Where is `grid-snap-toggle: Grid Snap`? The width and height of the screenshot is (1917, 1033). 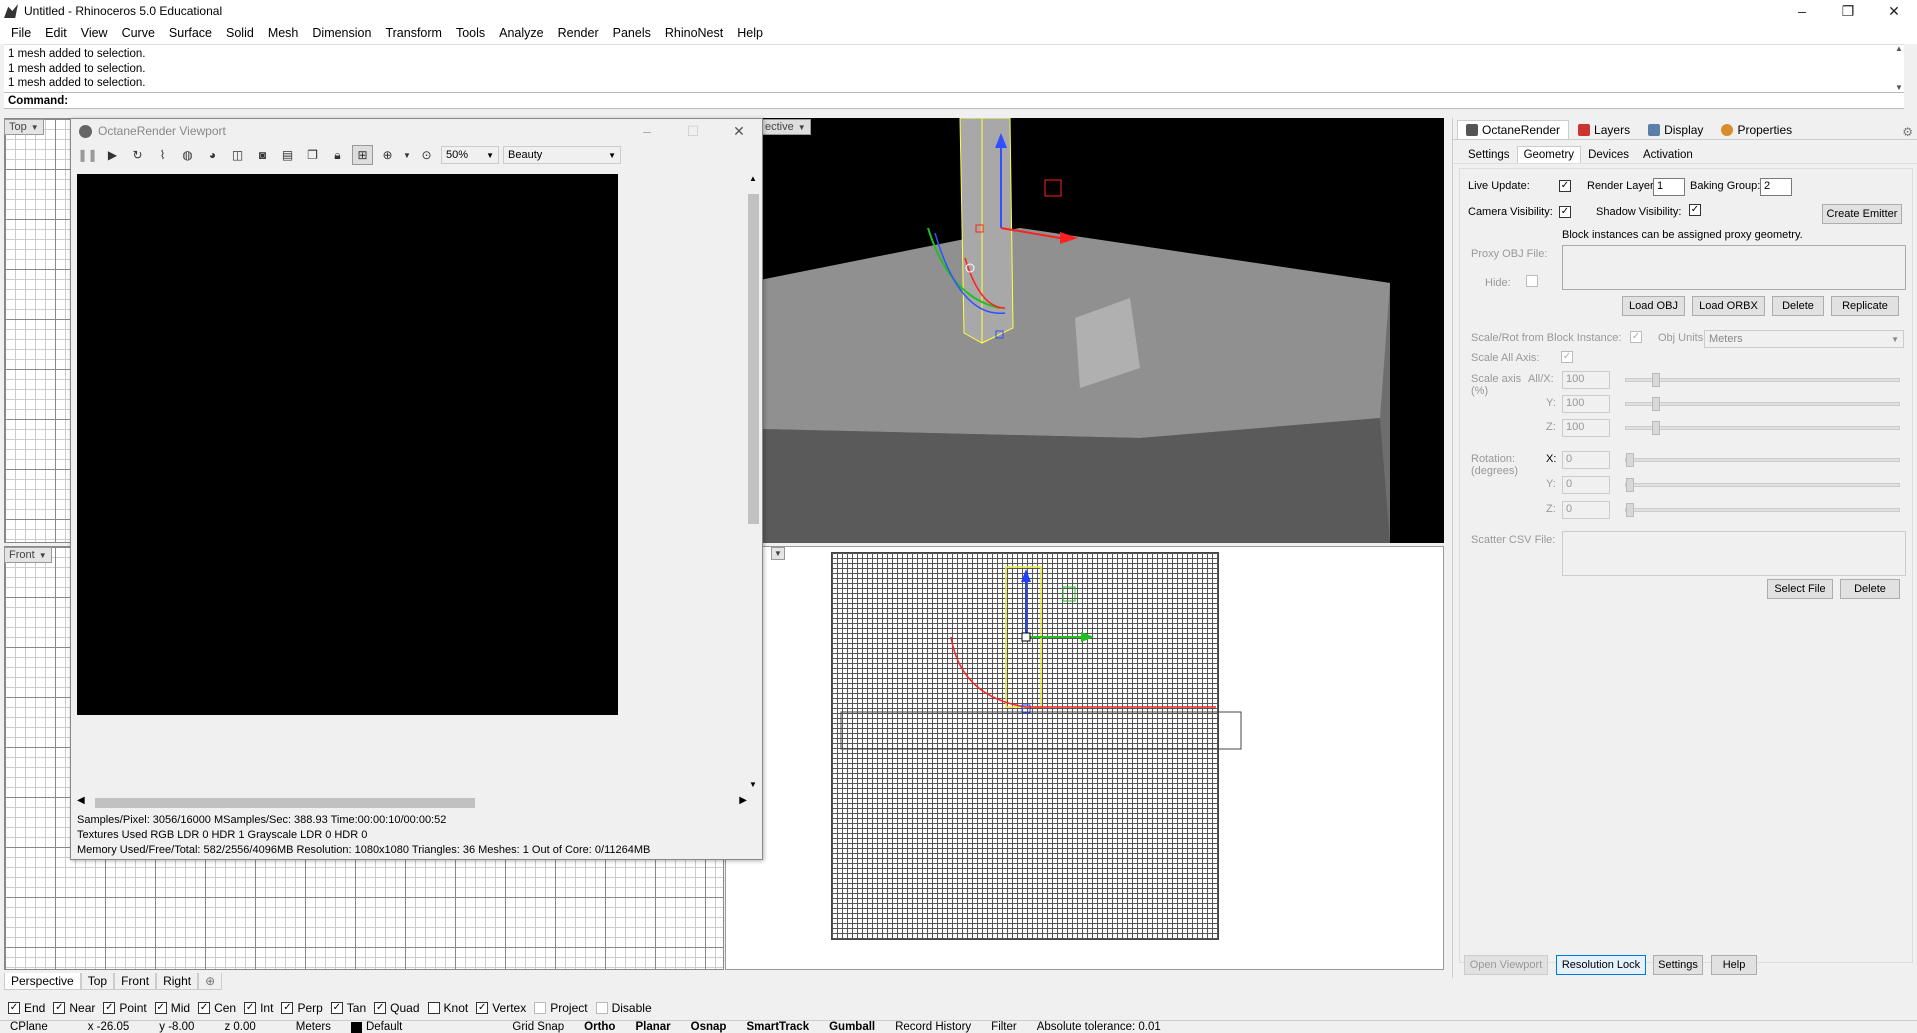 grid-snap-toggle: Grid Snap is located at coordinates (493, 1027).